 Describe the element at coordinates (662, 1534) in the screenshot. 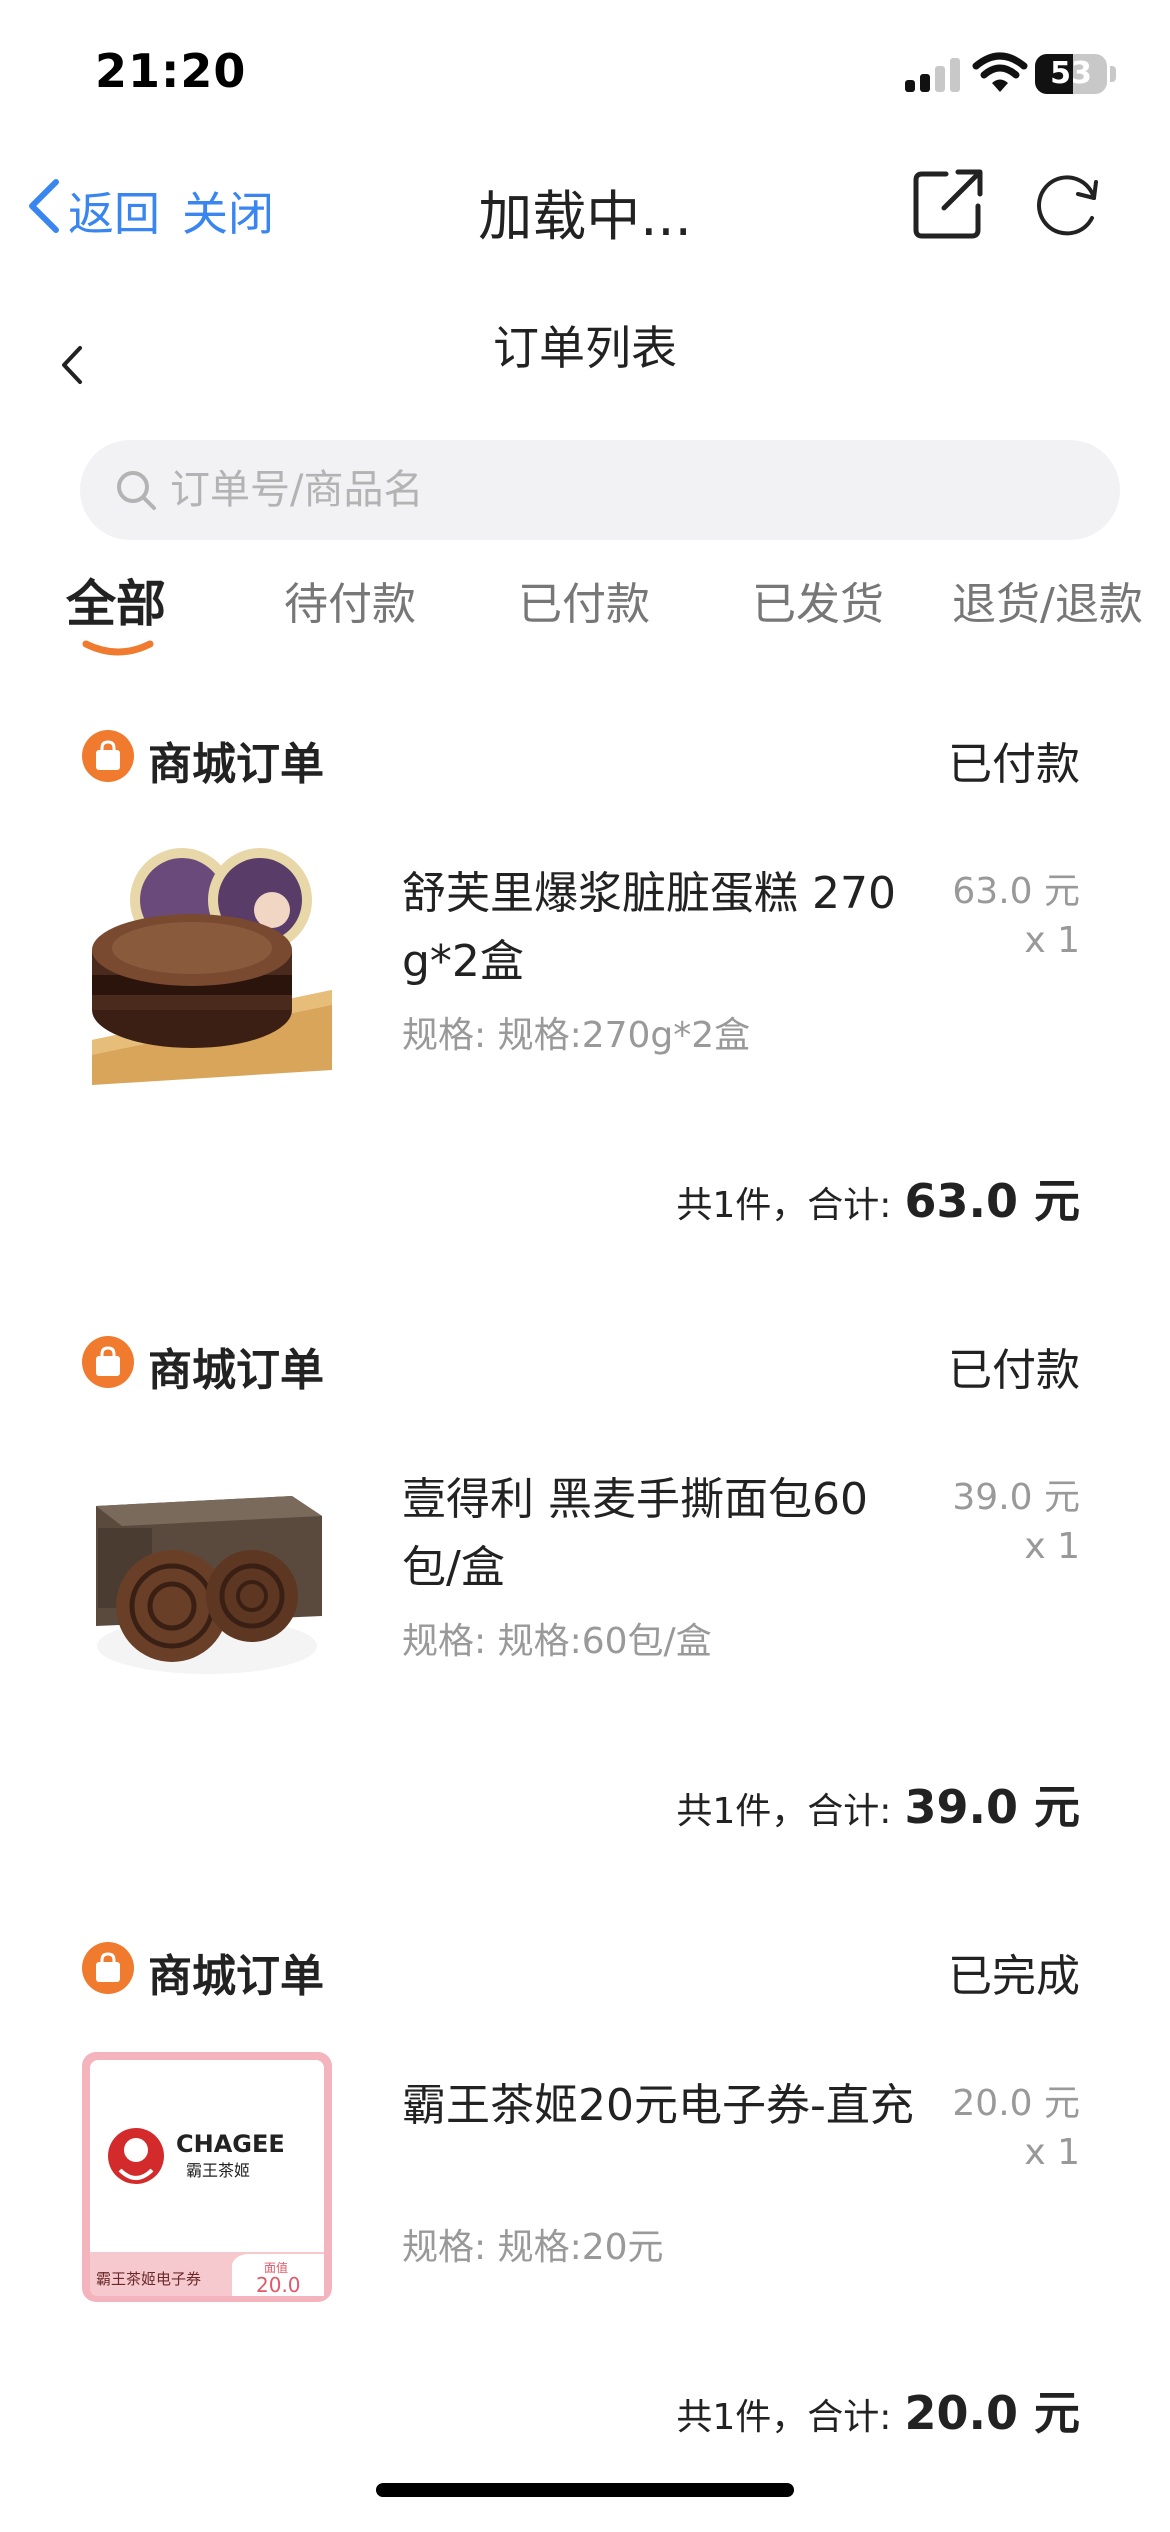

I see `product-name: 壹得利 黑麦手撕面包60包/盒` at that location.